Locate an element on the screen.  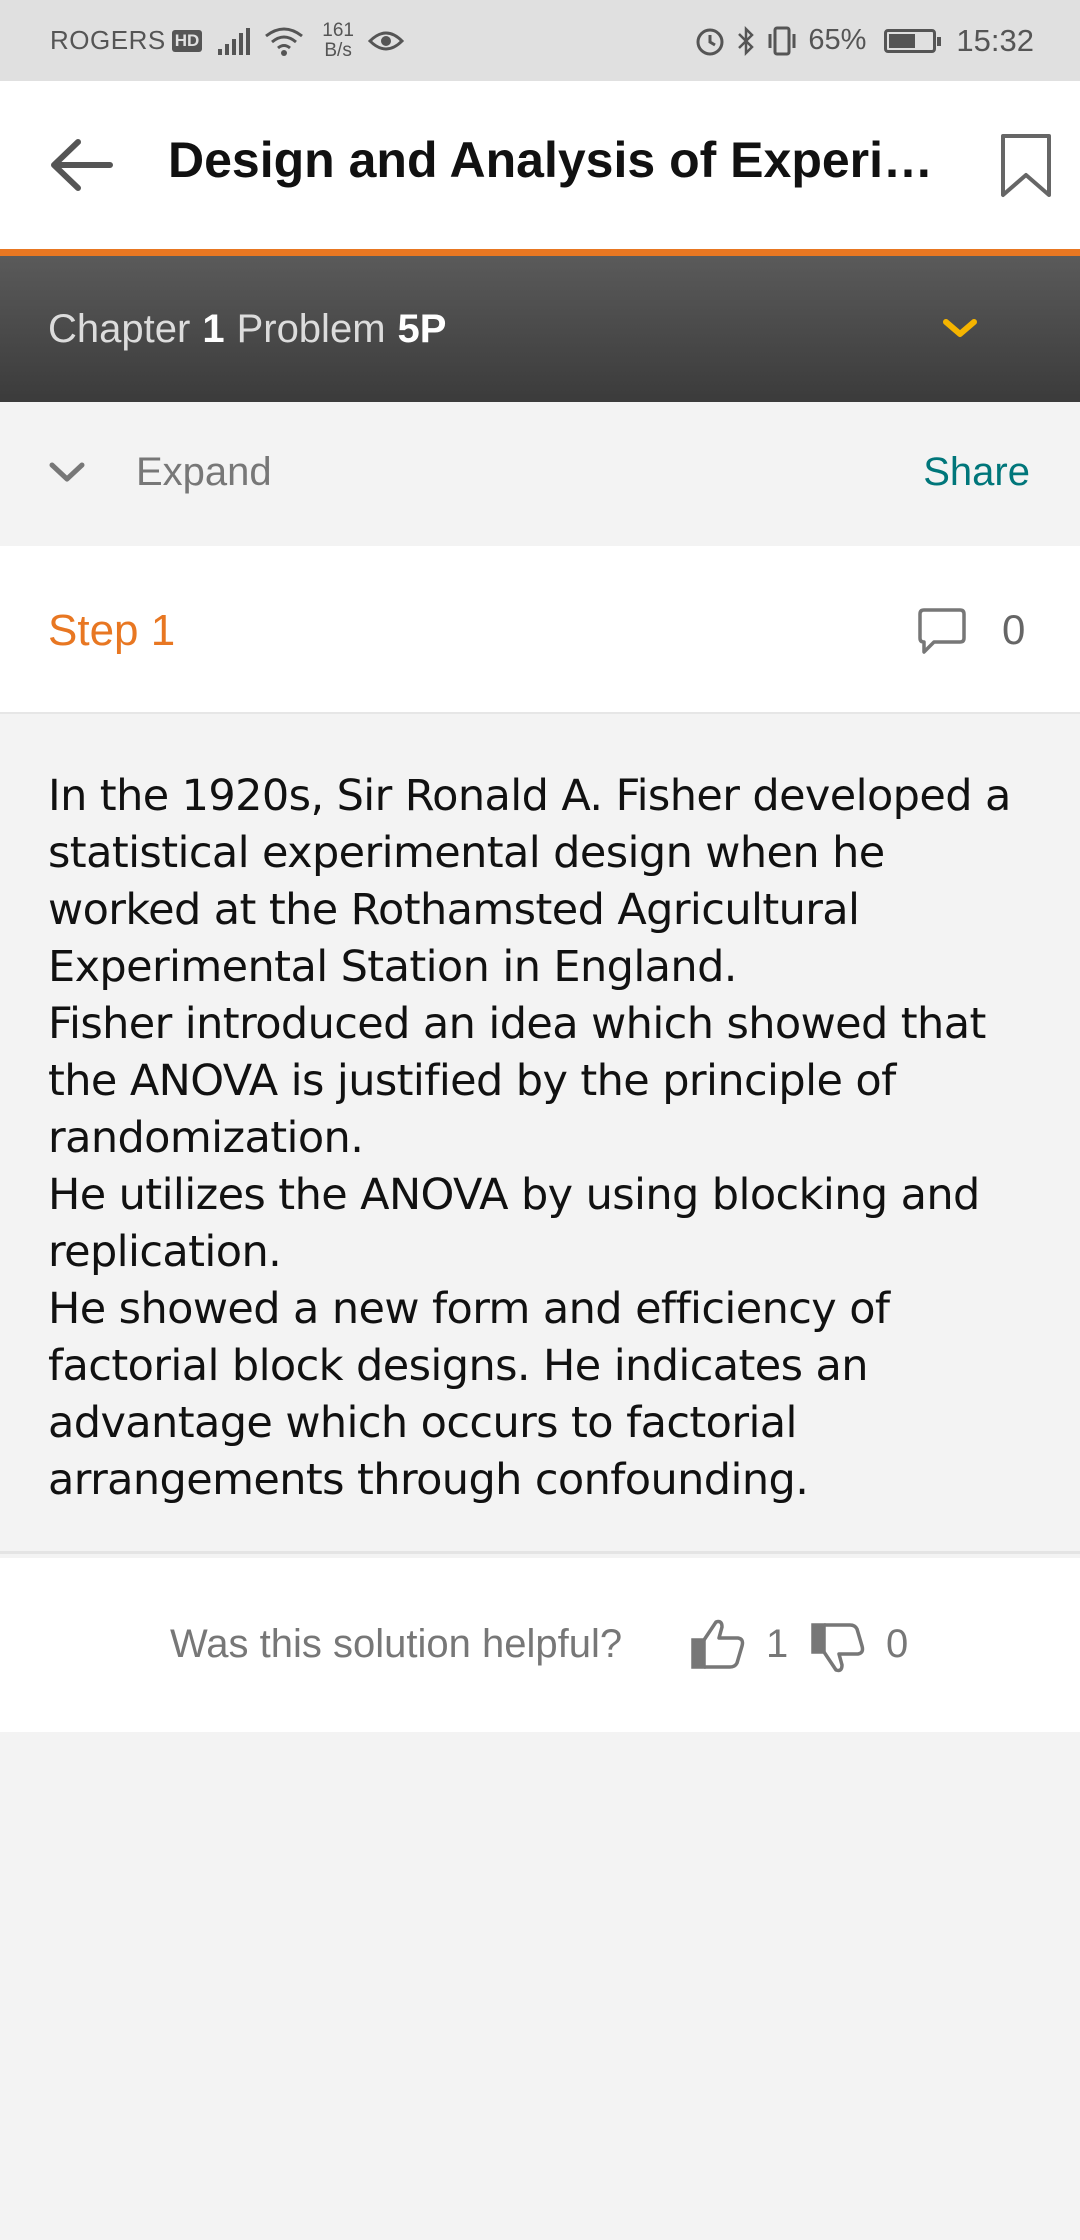
battery-icon is located at coordinates (913, 40).